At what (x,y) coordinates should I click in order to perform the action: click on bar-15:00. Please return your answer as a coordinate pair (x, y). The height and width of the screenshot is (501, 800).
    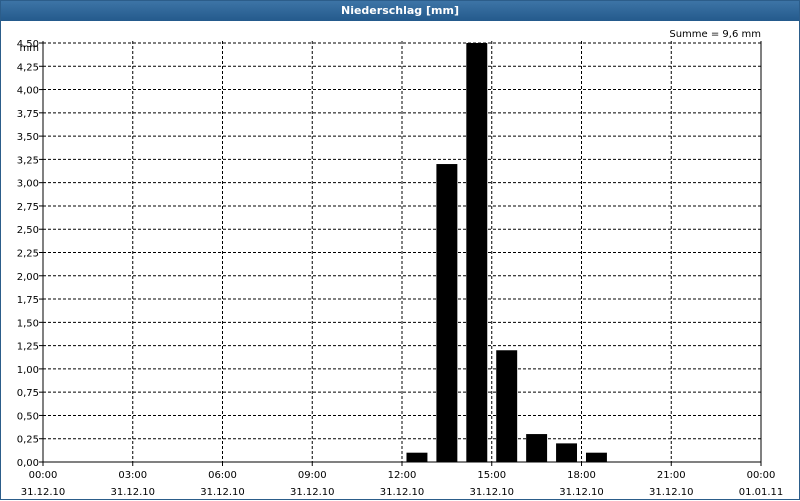
    Looking at the image, I should click on (507, 406).